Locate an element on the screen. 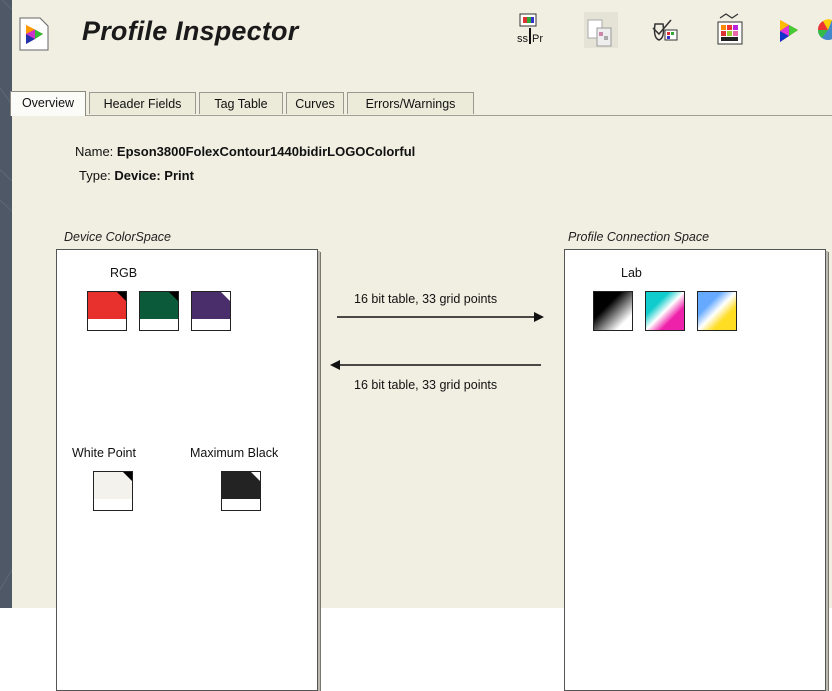 This screenshot has width=832, height=691. maximum-black-label: Maximum Black is located at coordinates (234, 453).